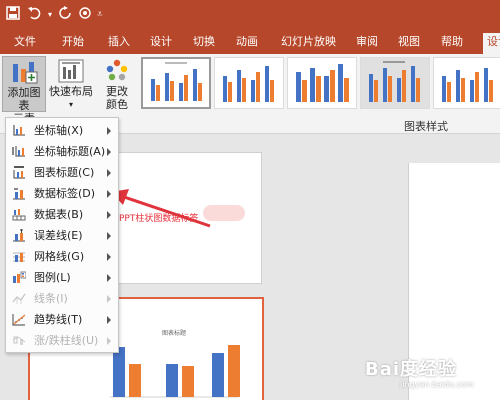  Describe the element at coordinates (204, 42) in the screenshot. I see `tab-transitions: 切换` at that location.